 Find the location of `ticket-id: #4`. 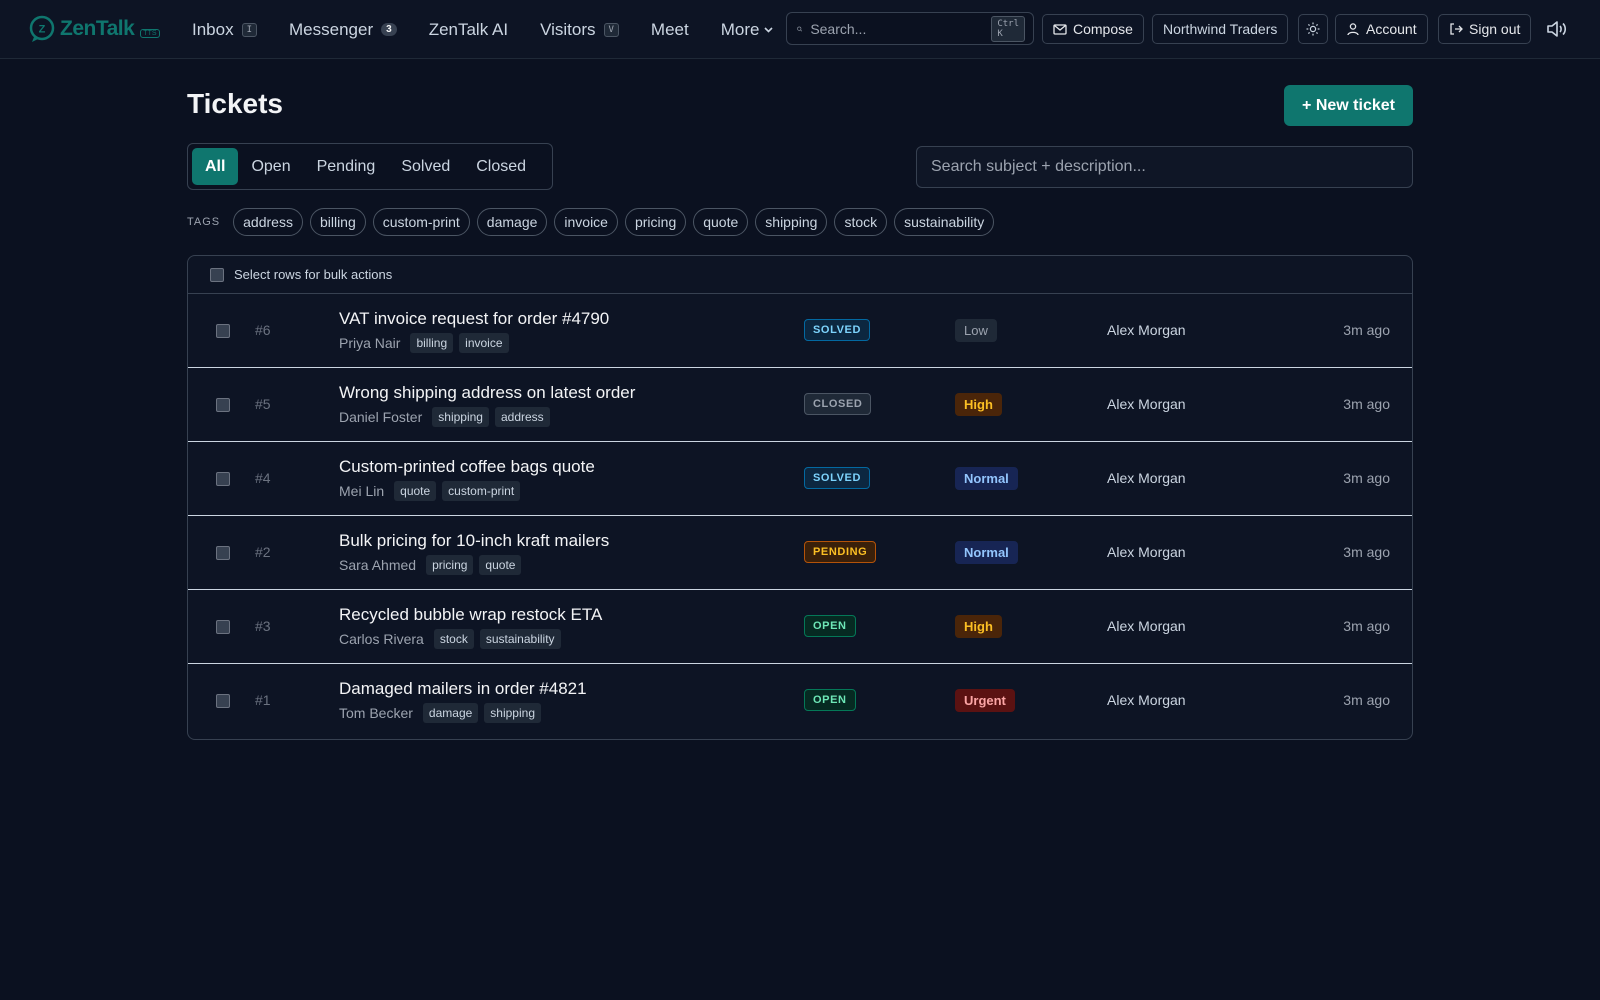

ticket-id: #4 is located at coordinates (263, 478).